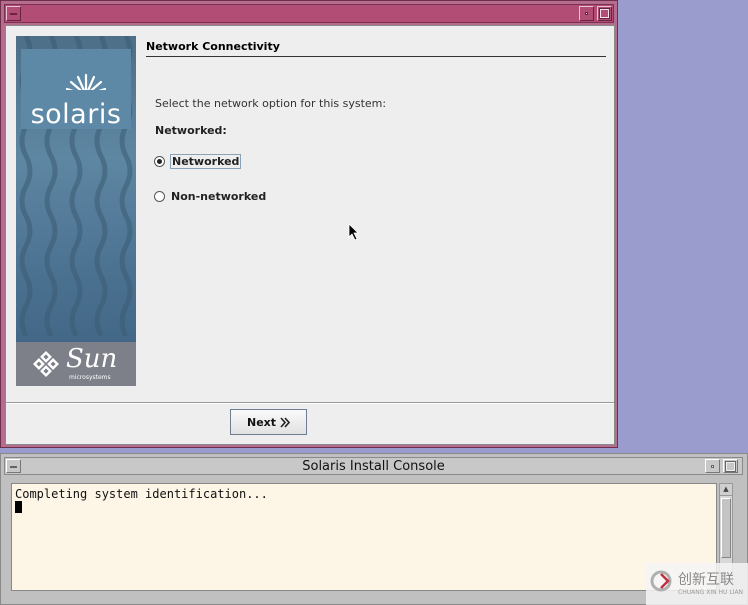 This screenshot has height=605, width=748. What do you see at coordinates (159, 196) in the screenshot?
I see `radio-non-networked-control` at bounding box center [159, 196].